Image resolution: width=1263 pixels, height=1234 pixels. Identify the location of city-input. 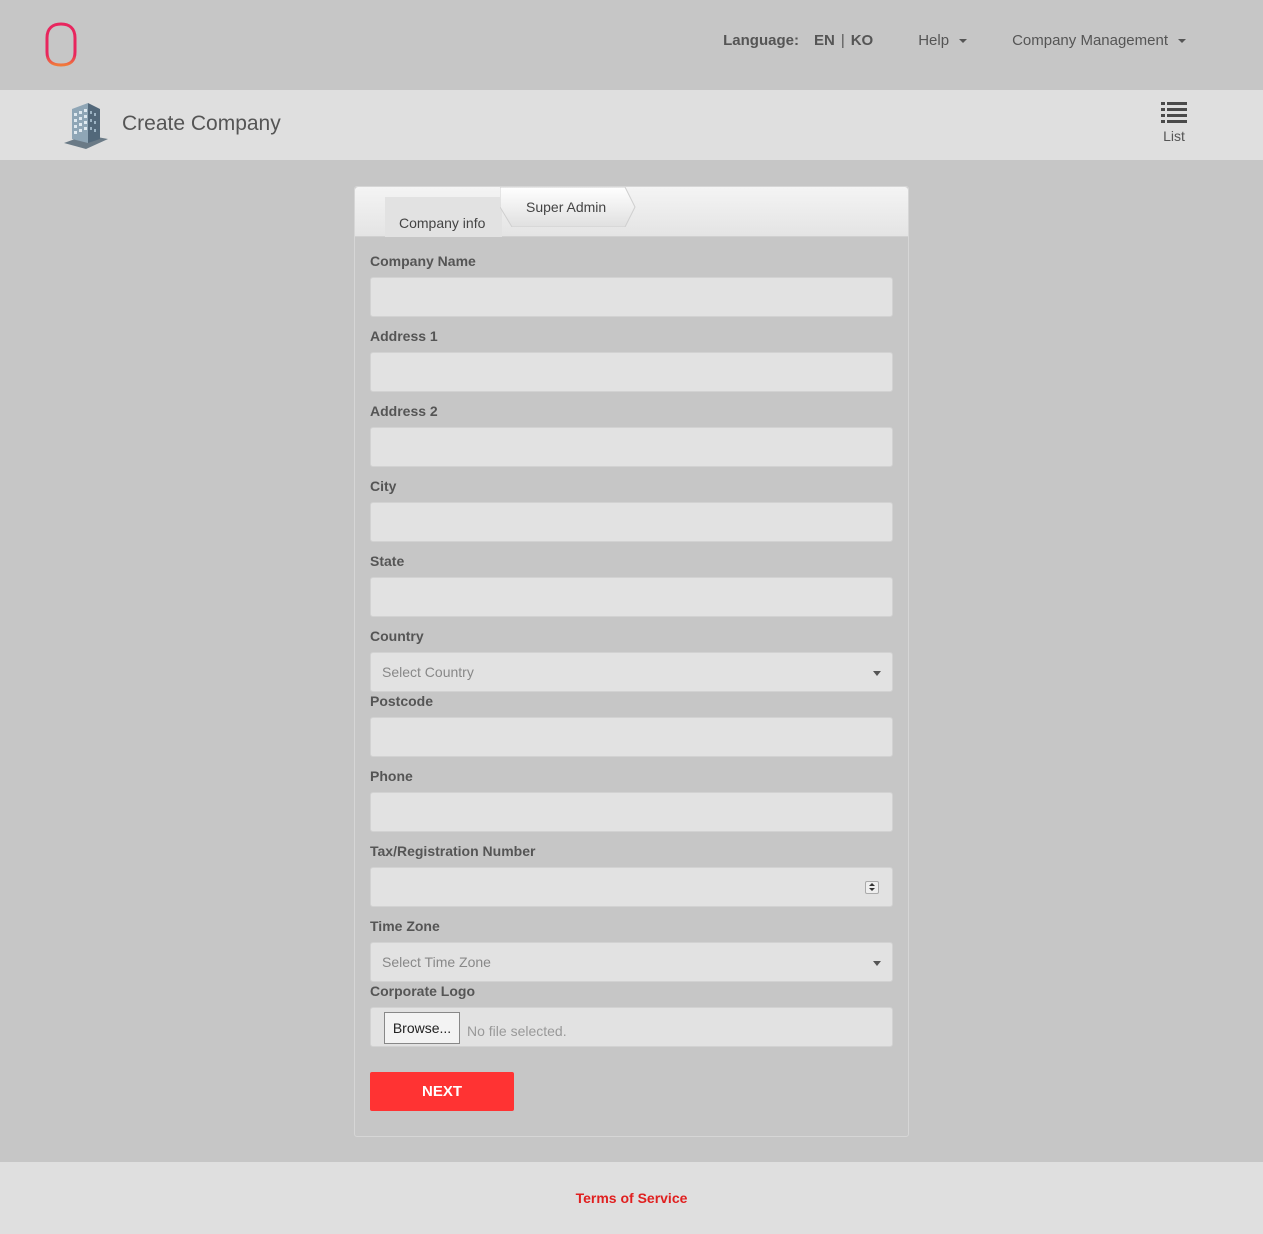
(631, 522).